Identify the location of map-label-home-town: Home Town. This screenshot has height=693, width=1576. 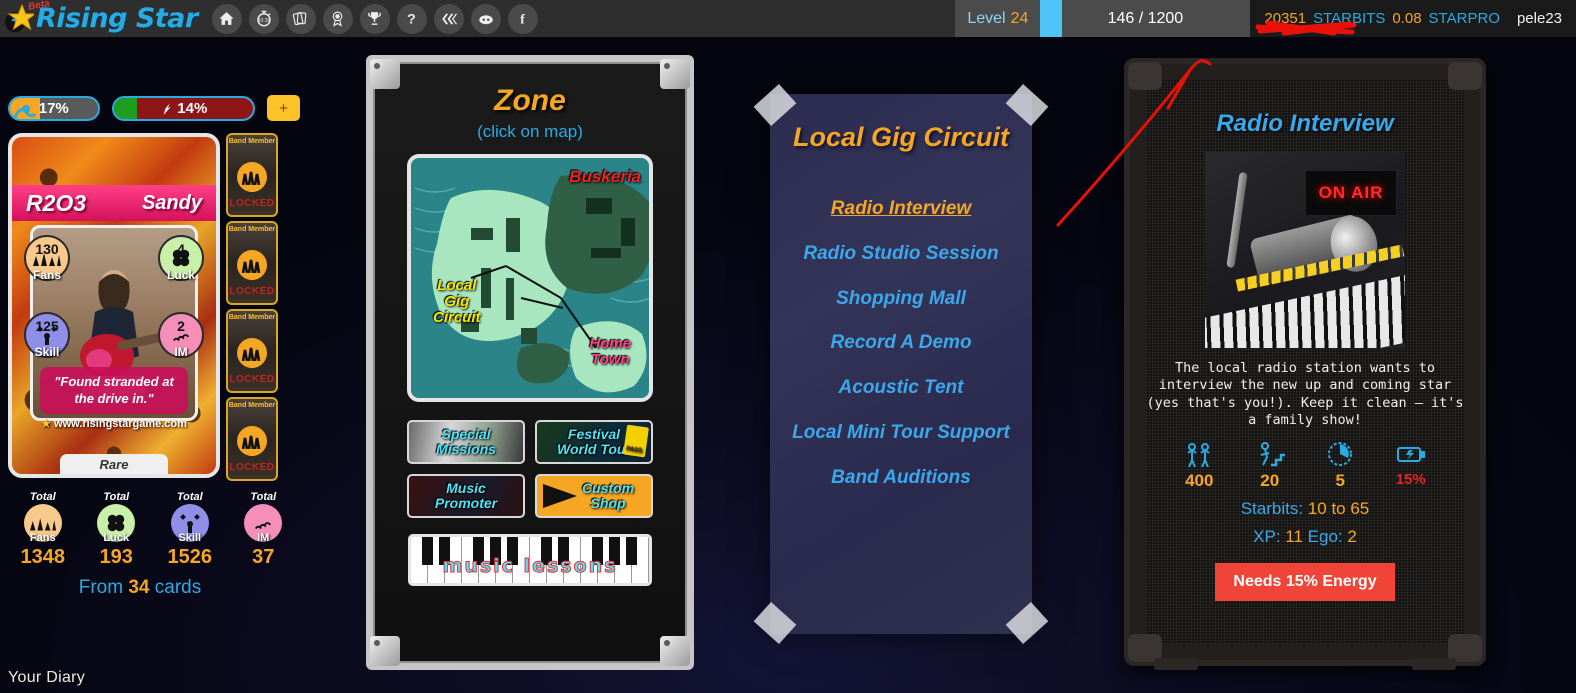
(610, 352).